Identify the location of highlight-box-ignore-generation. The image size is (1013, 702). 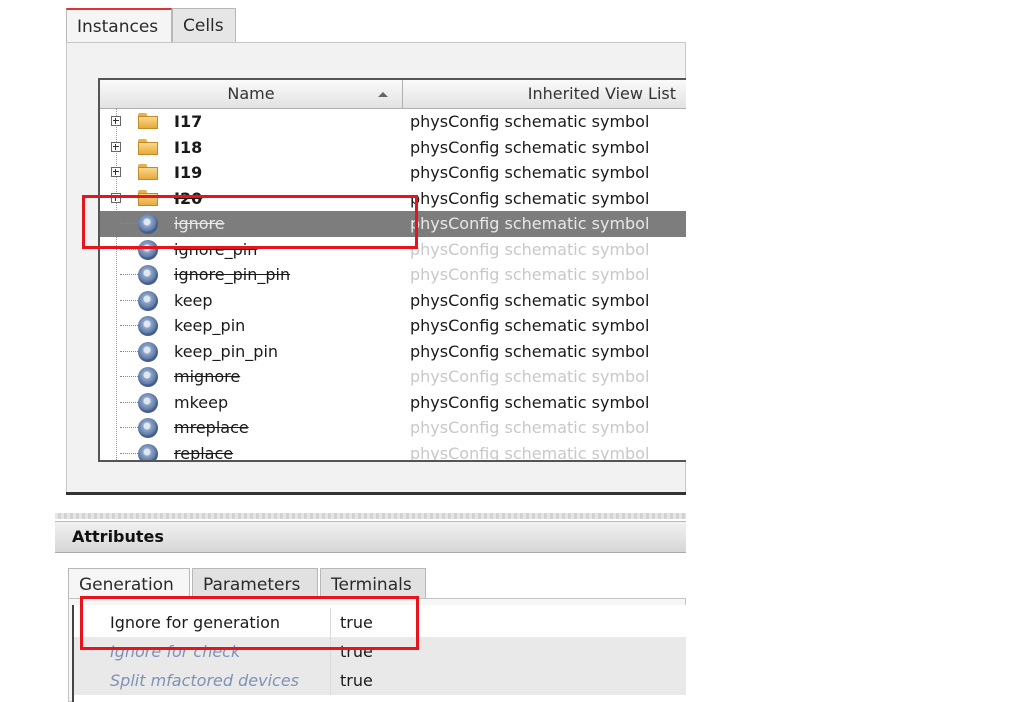
(249, 623).